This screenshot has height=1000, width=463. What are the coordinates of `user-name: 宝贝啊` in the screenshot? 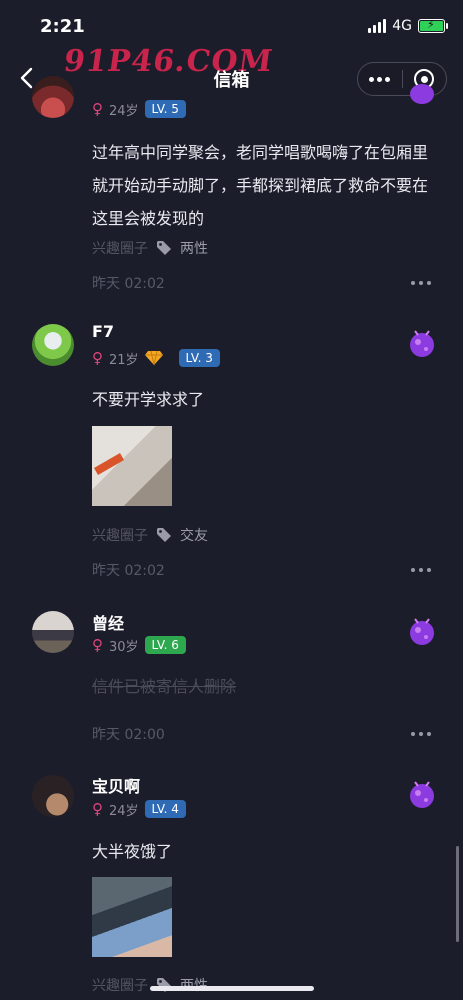 It's located at (116, 785).